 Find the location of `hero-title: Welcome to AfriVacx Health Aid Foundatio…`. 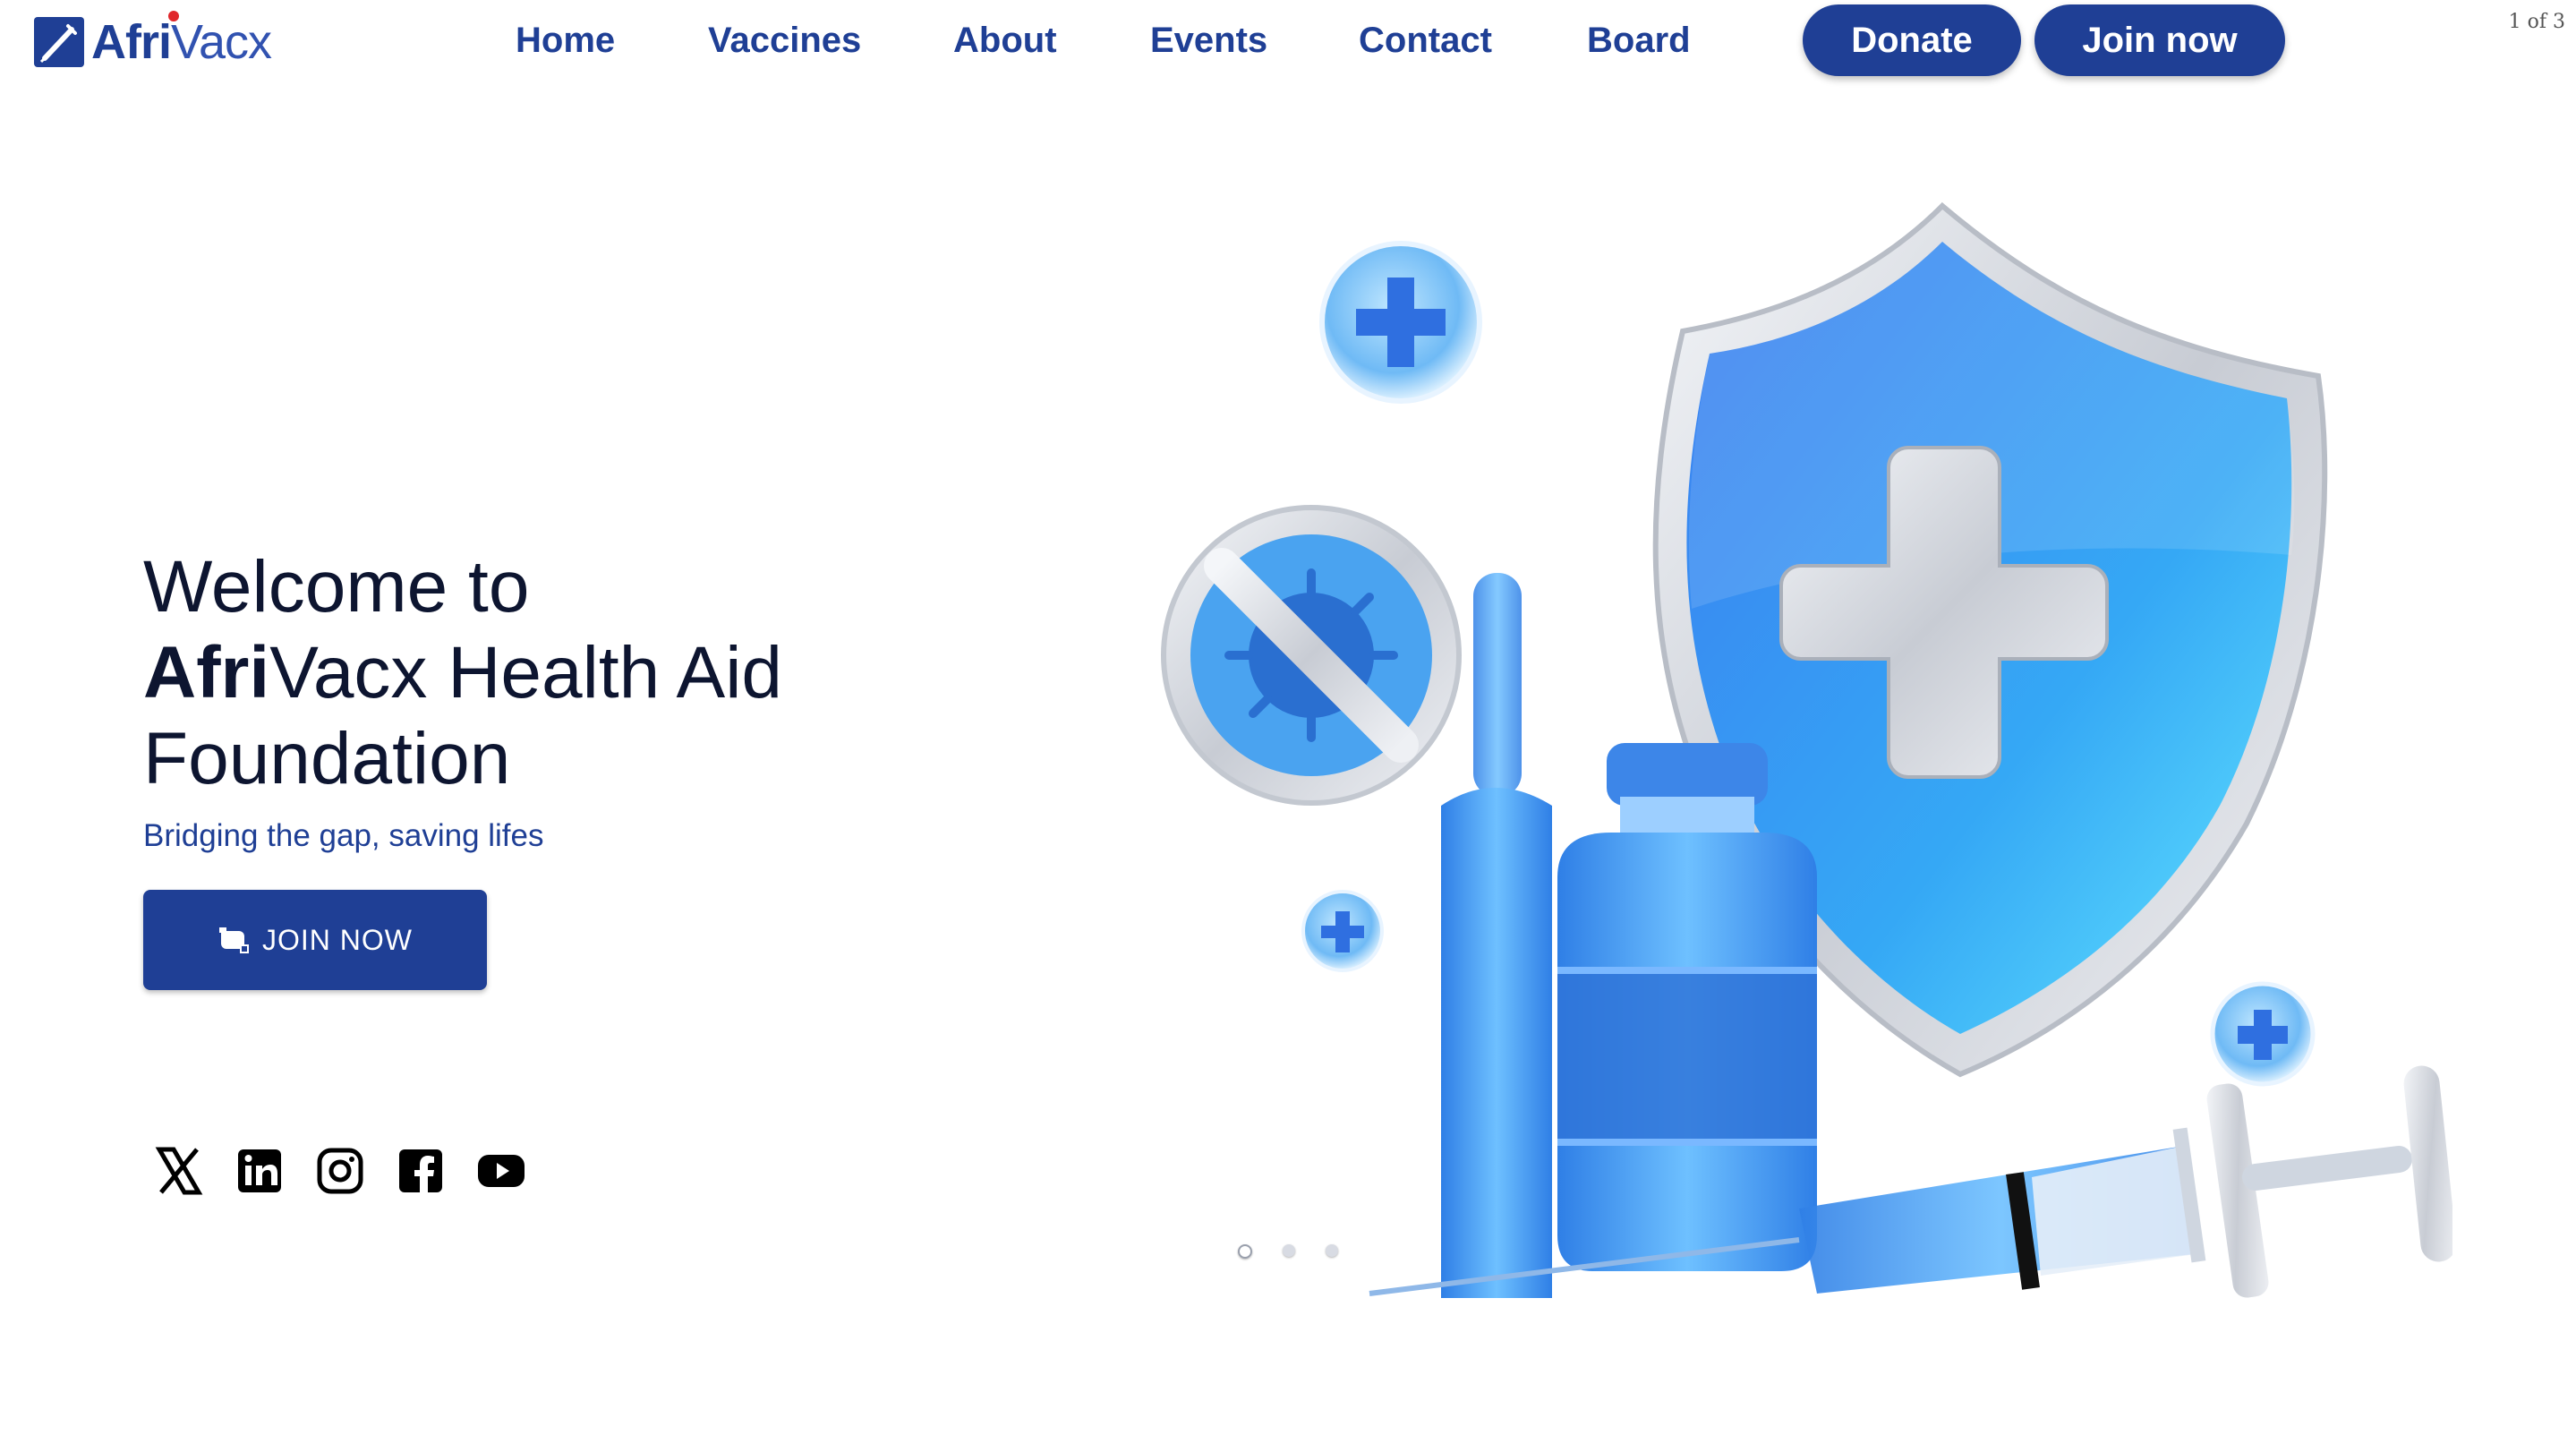

hero-title: Welcome to AfriVacx Health Aid Foundatio… is located at coordinates (613, 673).